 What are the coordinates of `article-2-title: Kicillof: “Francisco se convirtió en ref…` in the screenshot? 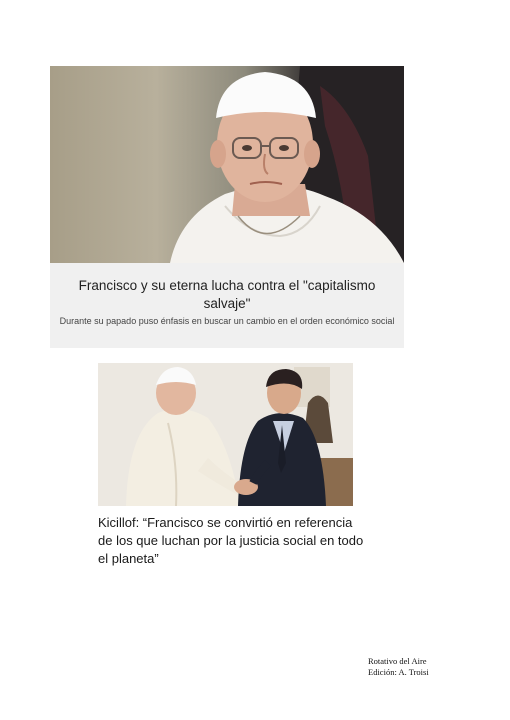 It's located at (233, 541).